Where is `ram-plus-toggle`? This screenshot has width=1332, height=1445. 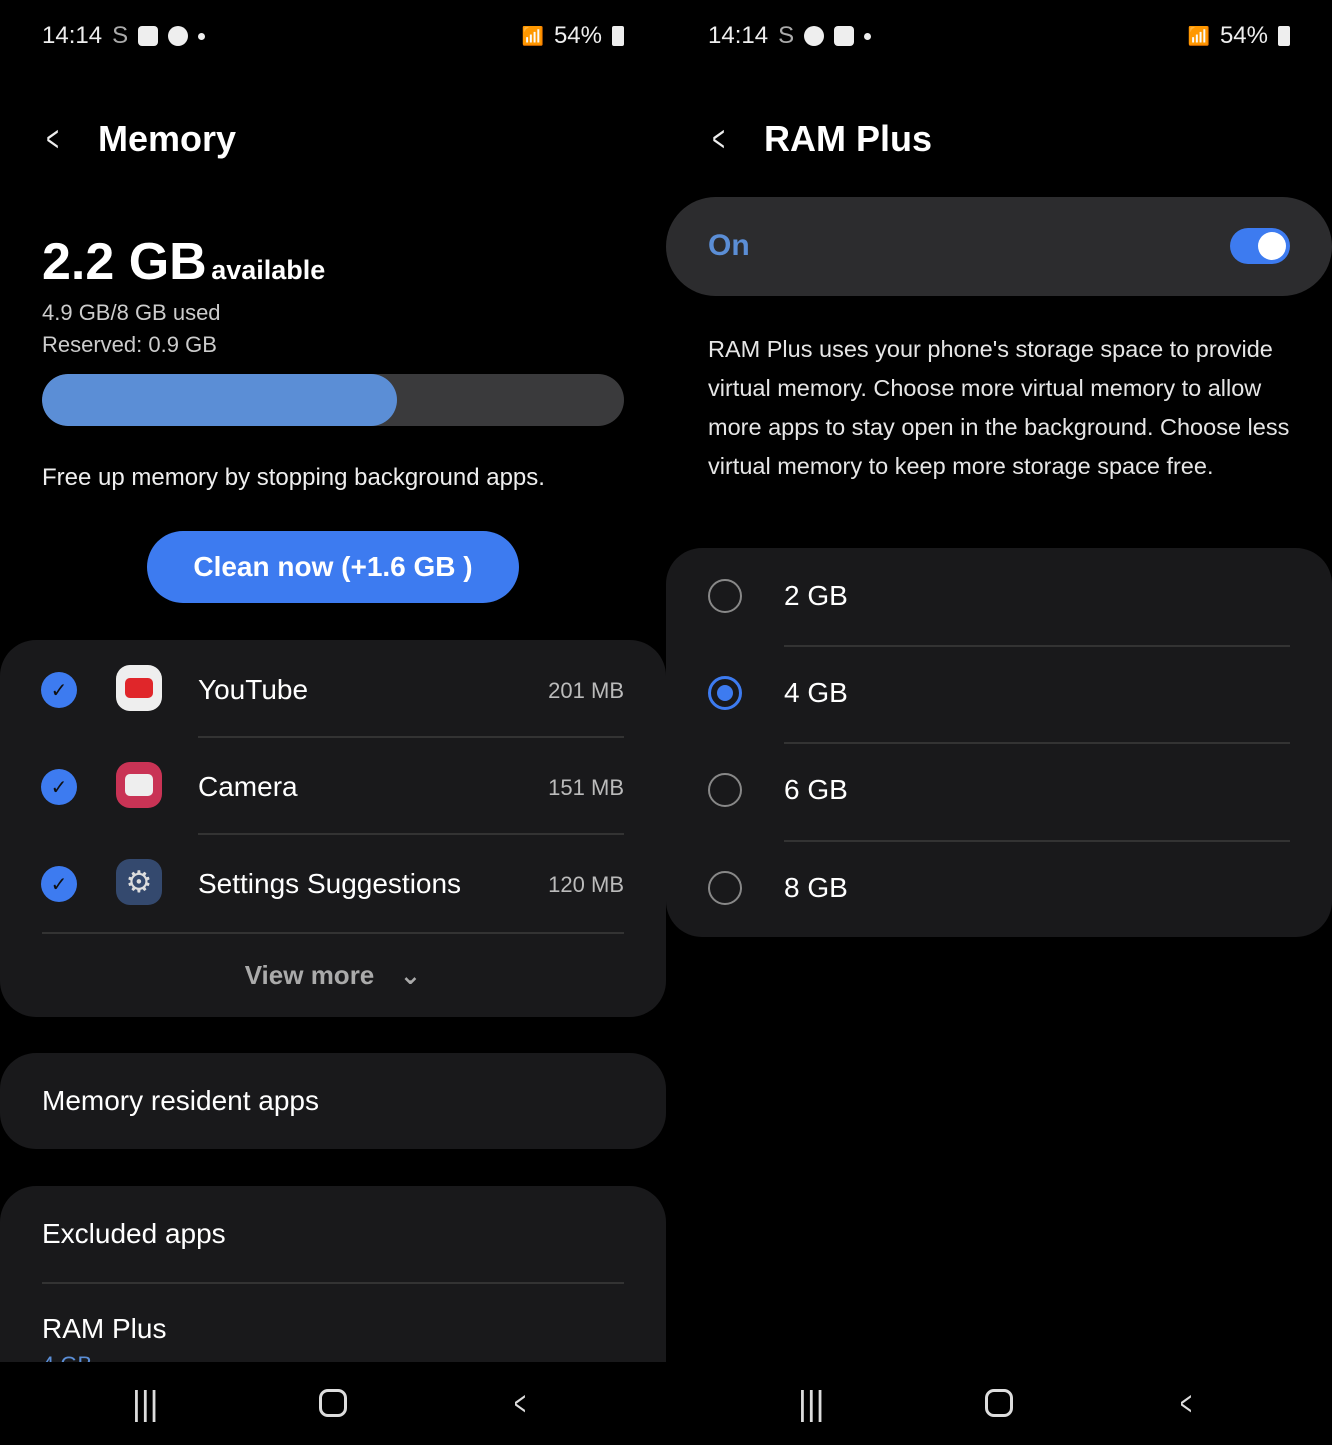
ram-plus-toggle is located at coordinates (1260, 246).